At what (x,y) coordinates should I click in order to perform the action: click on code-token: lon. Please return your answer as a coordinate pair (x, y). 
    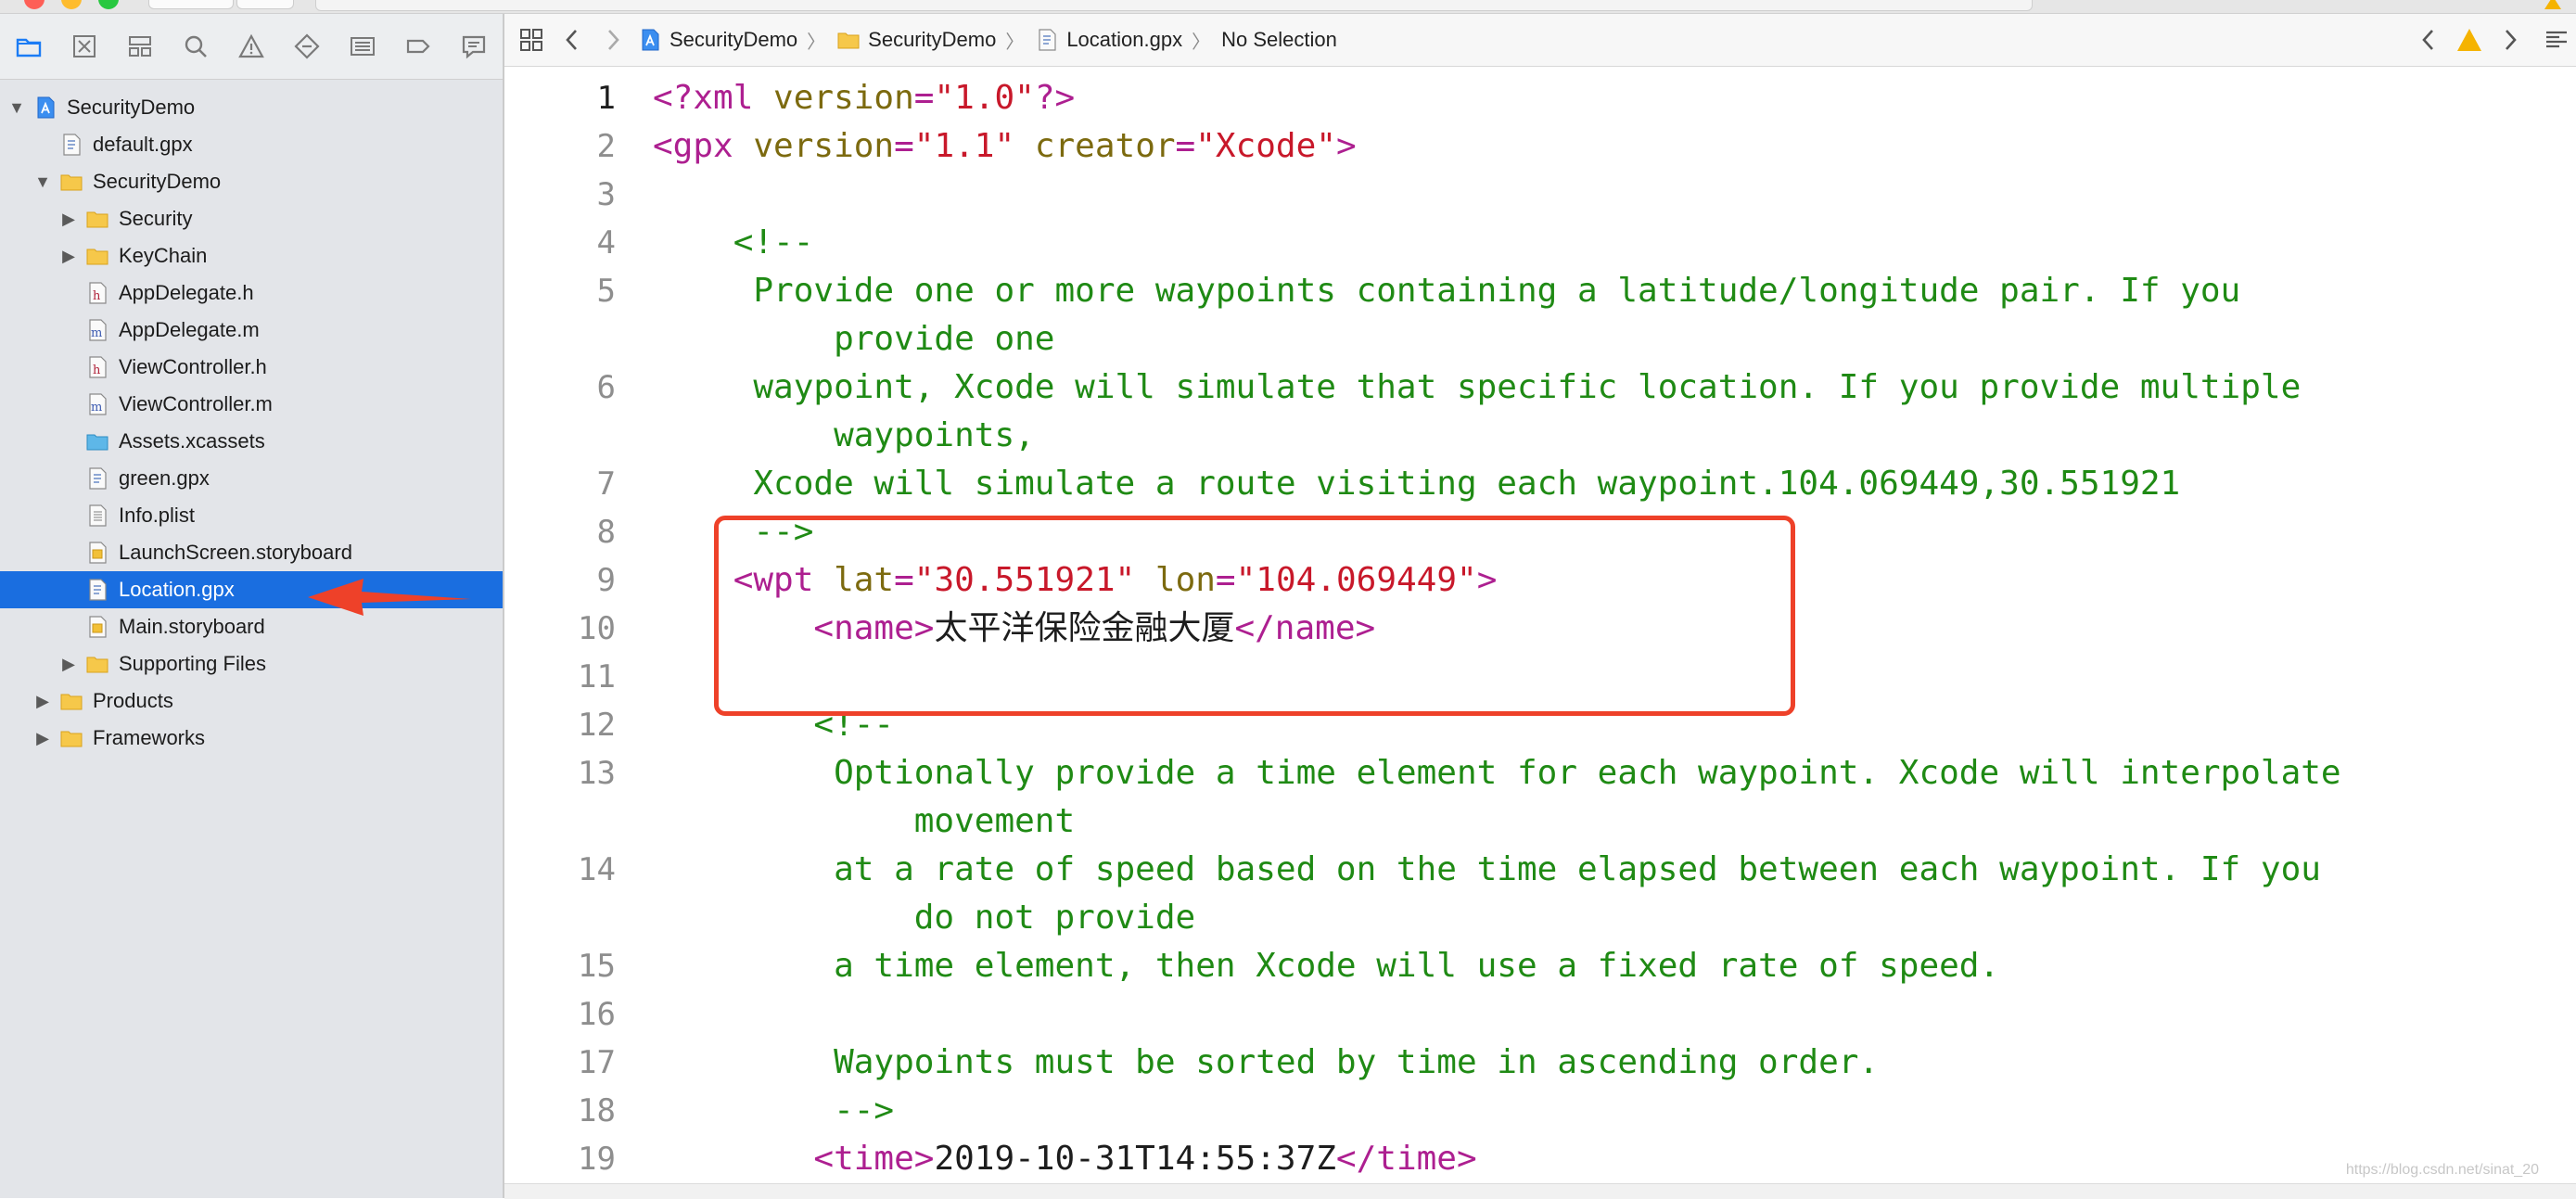
    Looking at the image, I should click on (1176, 580).